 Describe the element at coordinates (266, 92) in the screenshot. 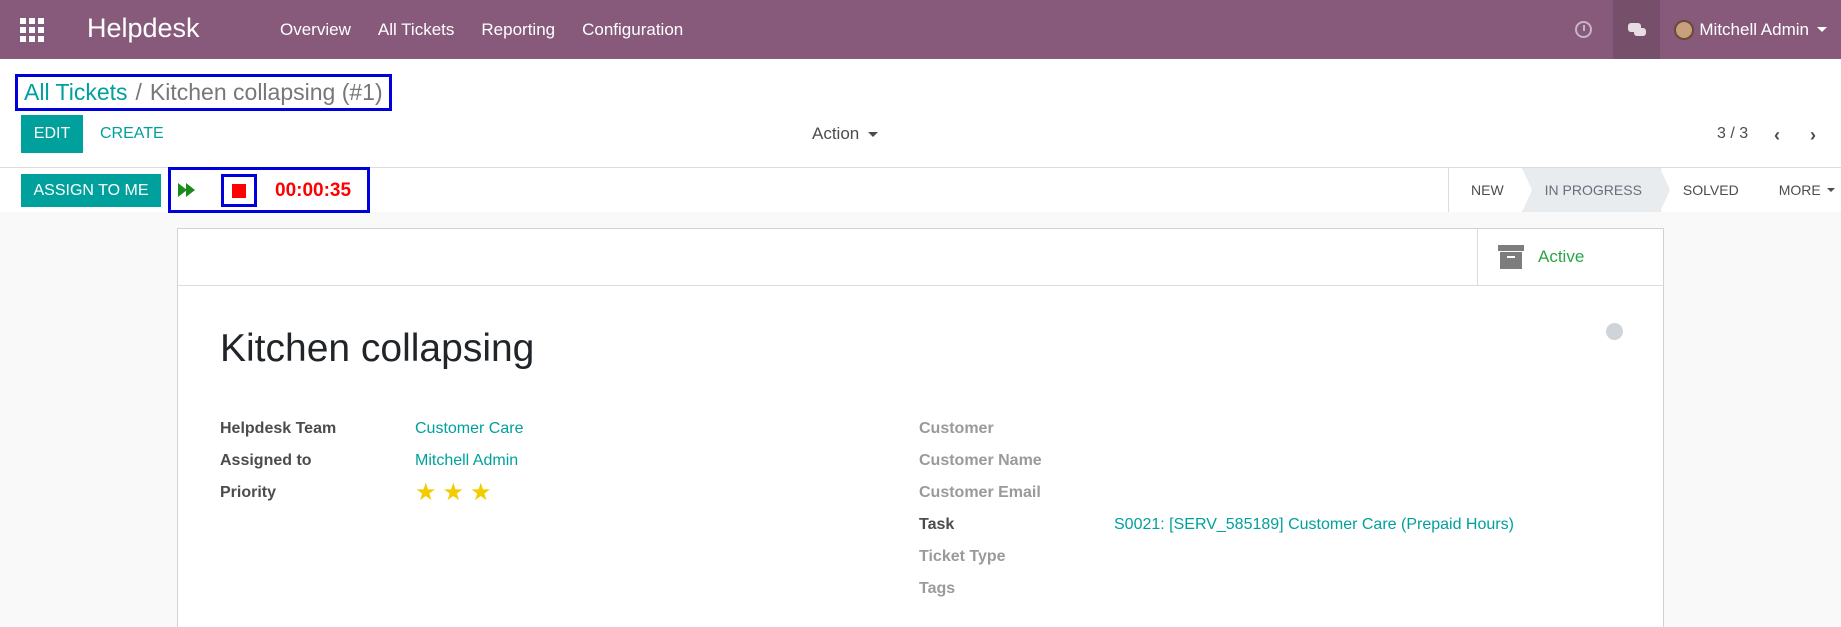

I see `breadcrumb-current: Kitchen collapsing (#1)` at that location.